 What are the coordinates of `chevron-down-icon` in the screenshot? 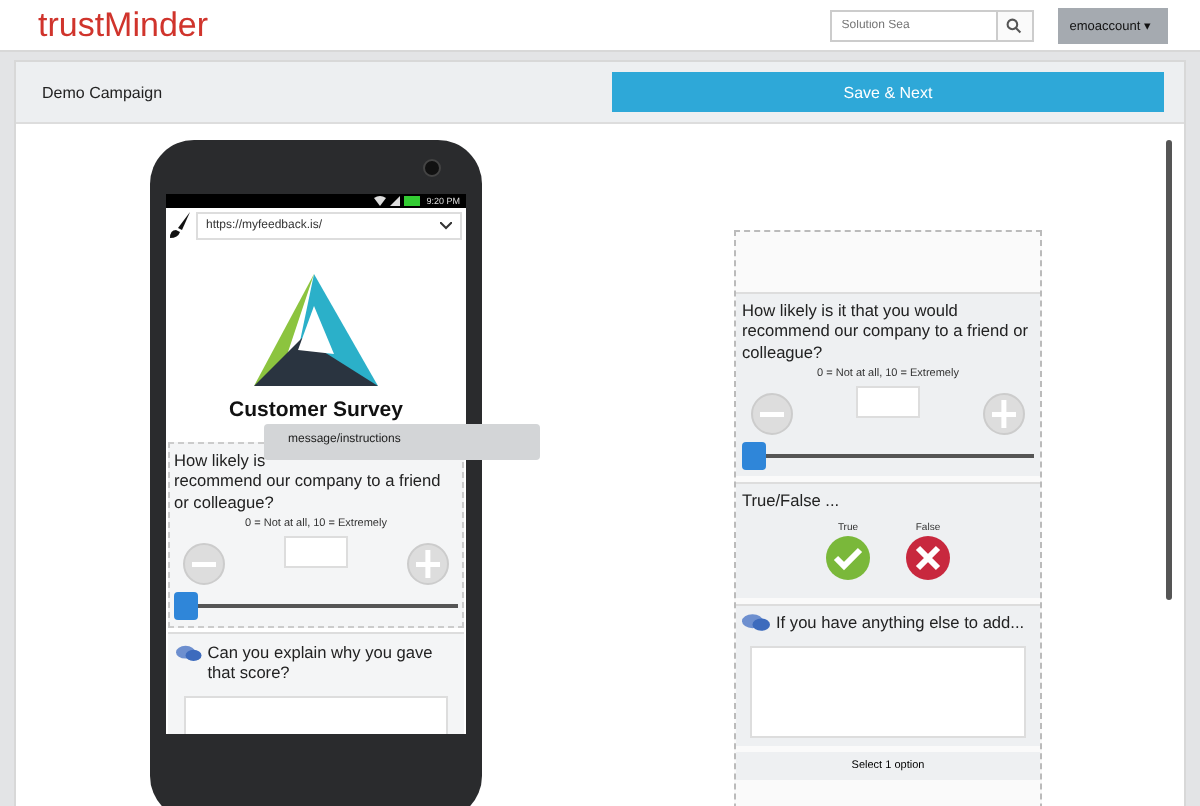 It's located at (446, 226).